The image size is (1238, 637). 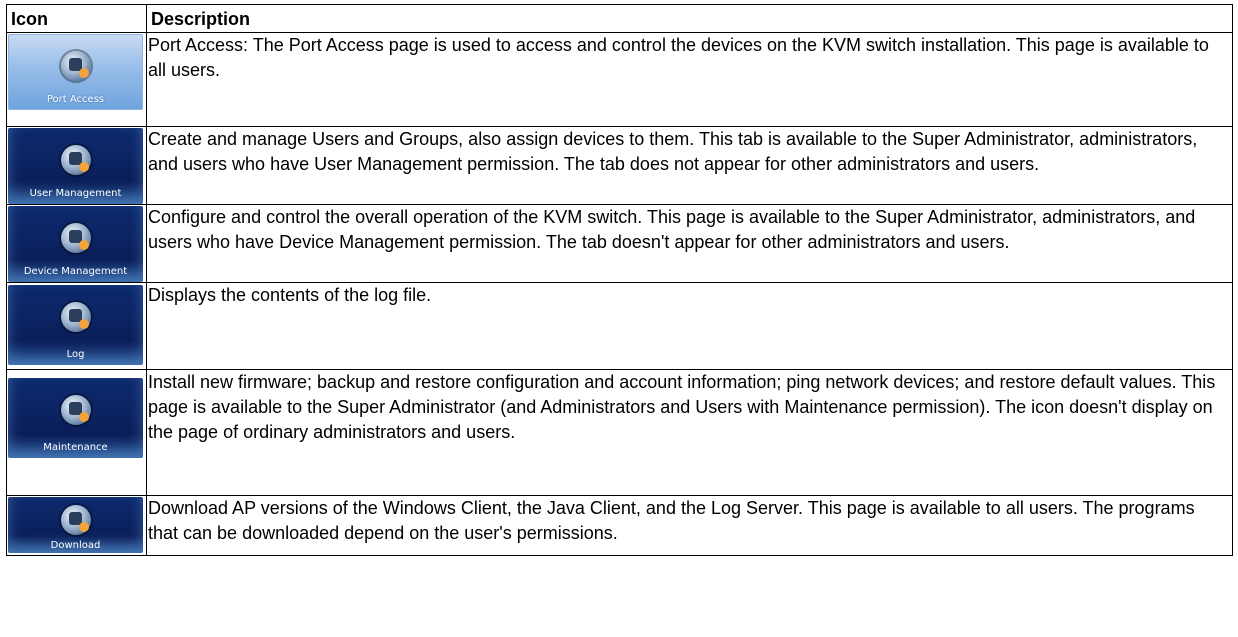 What do you see at coordinates (689, 18) in the screenshot?
I see `description-column-header: Description` at bounding box center [689, 18].